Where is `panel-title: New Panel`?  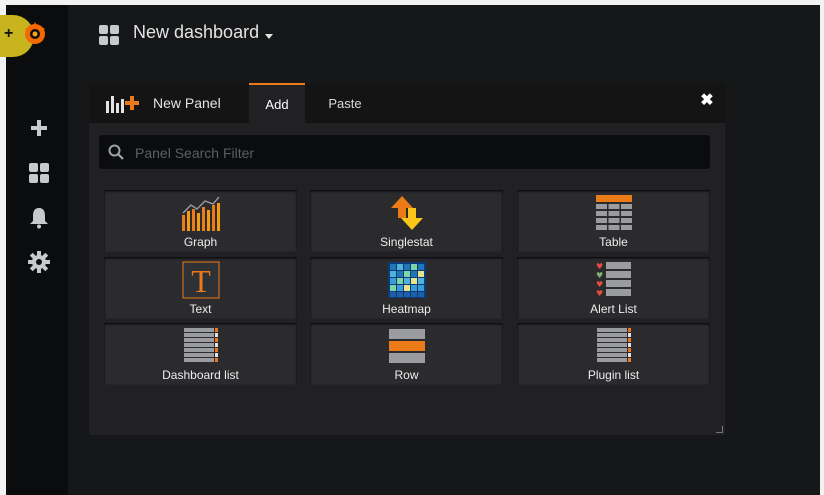 panel-title: New Panel is located at coordinates (187, 103).